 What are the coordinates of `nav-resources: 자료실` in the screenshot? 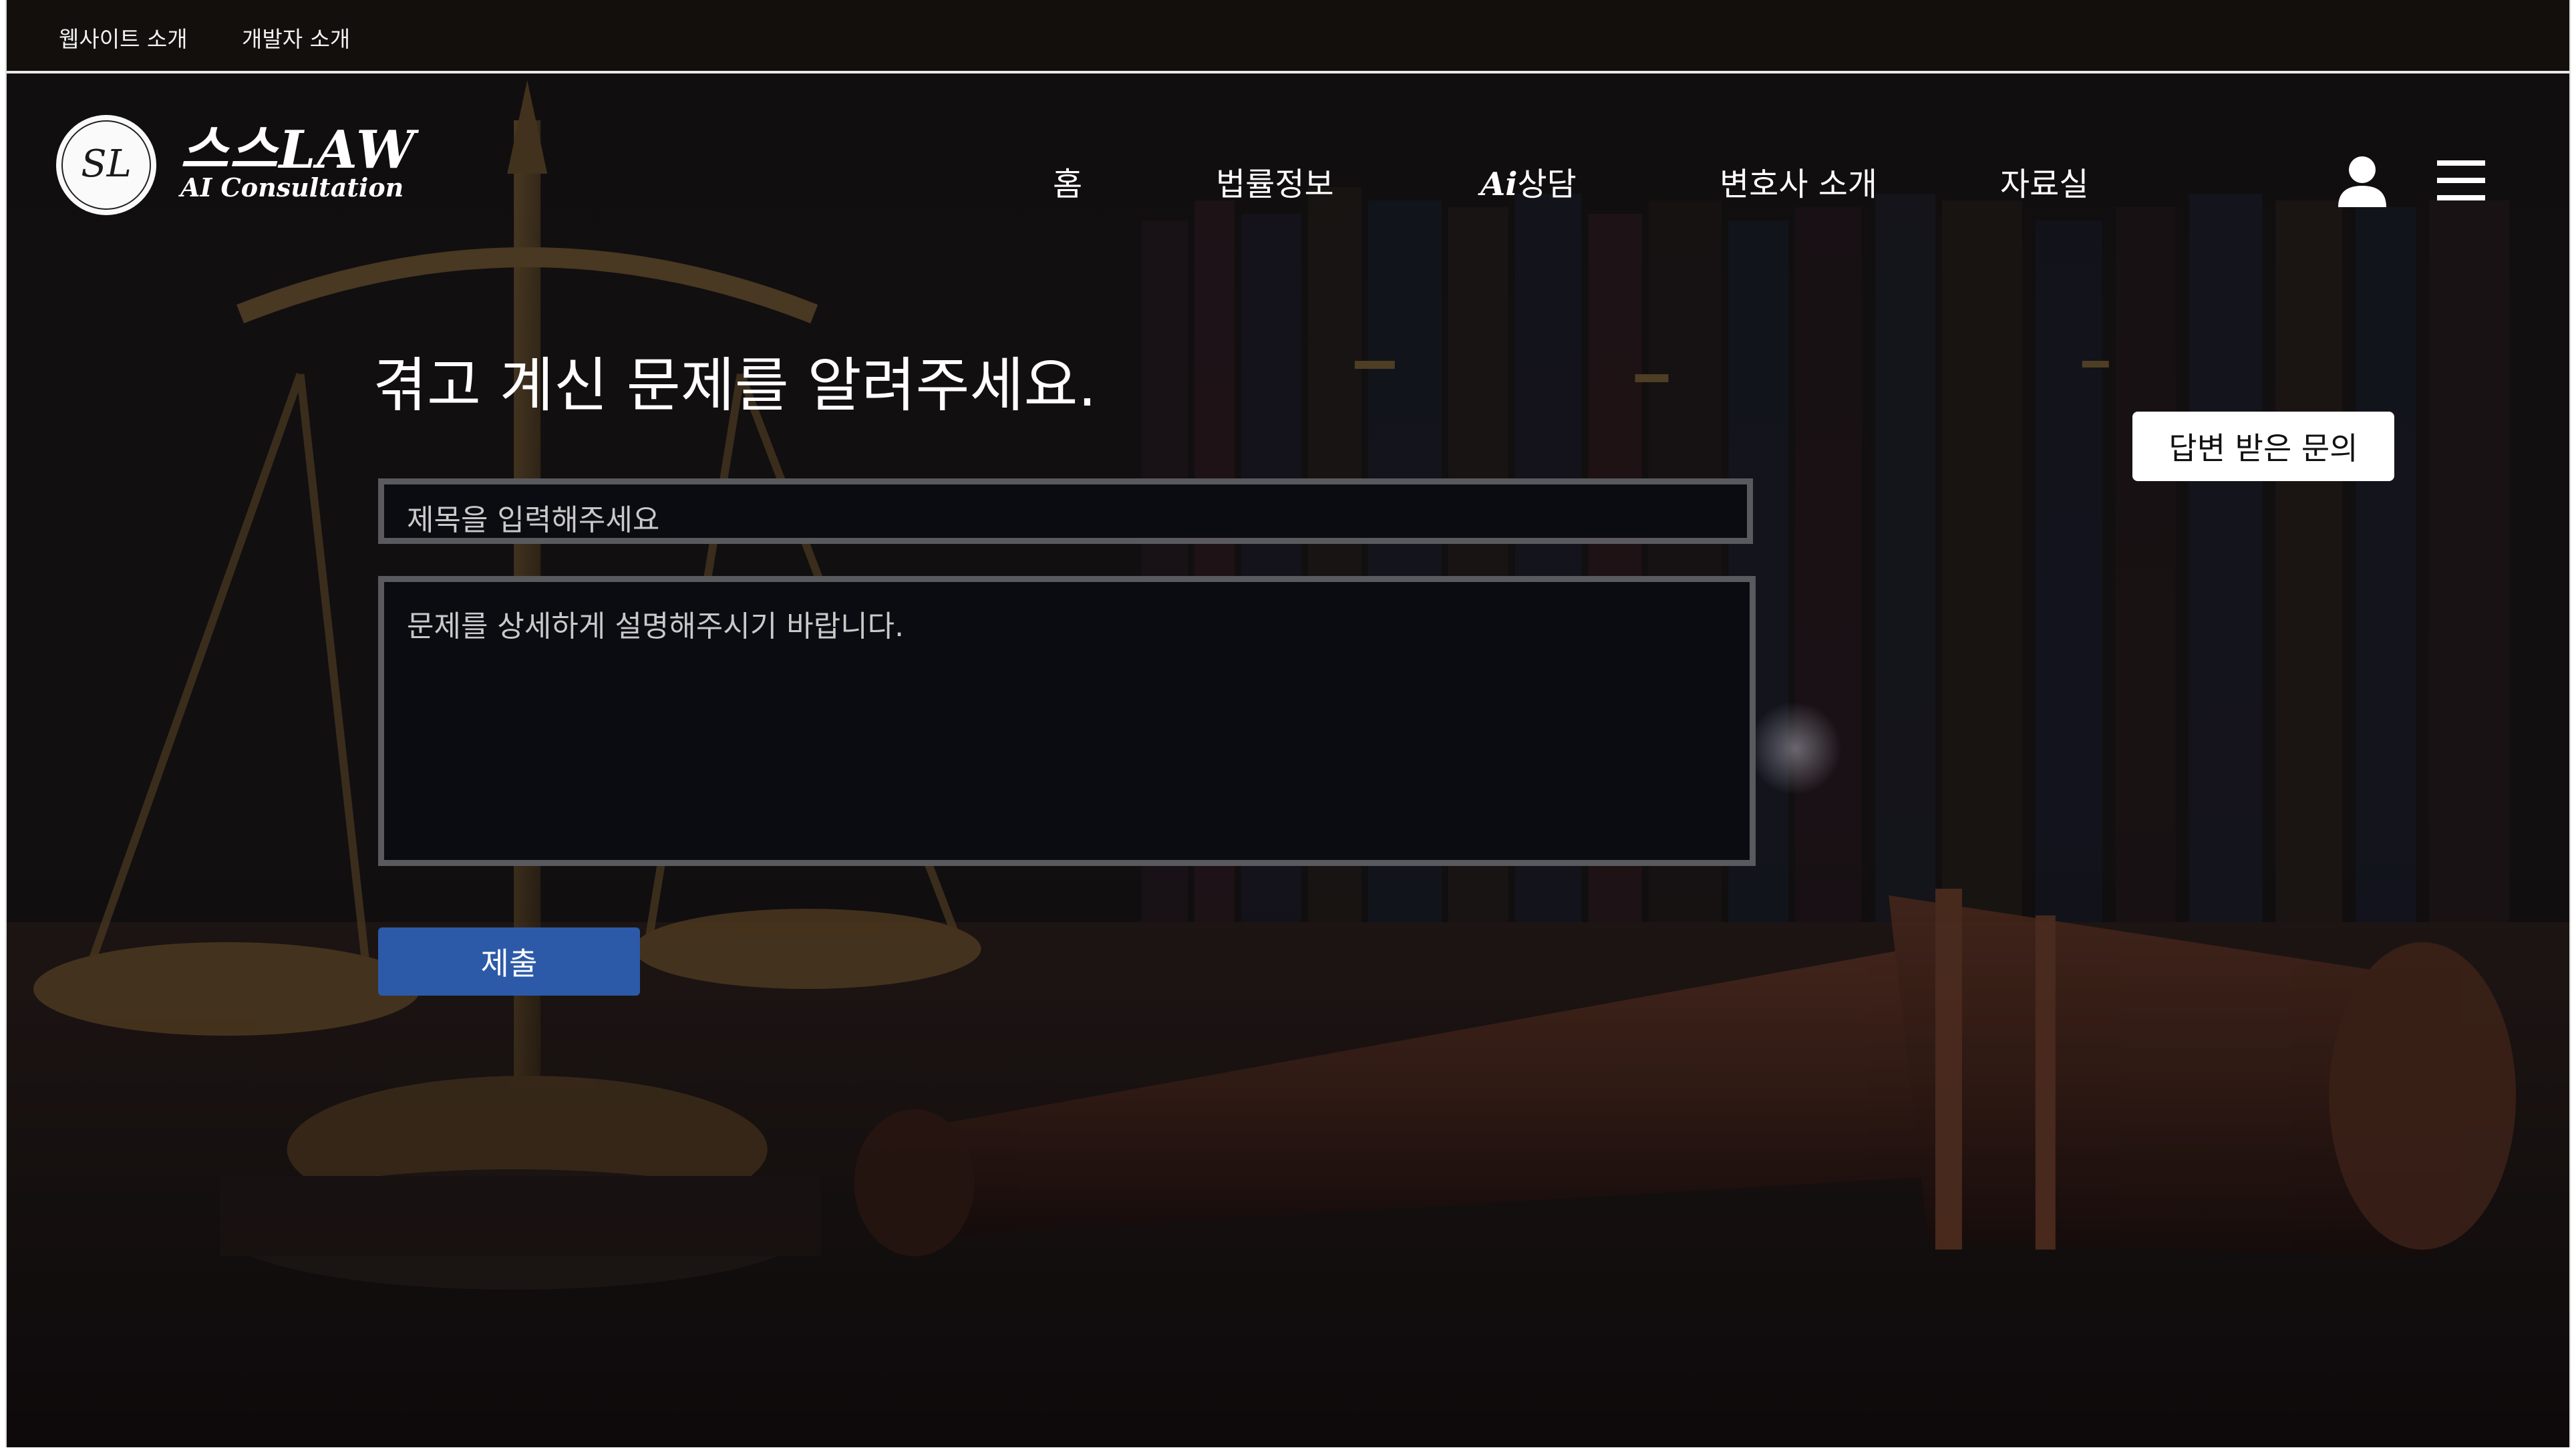 It's located at (2044, 181).